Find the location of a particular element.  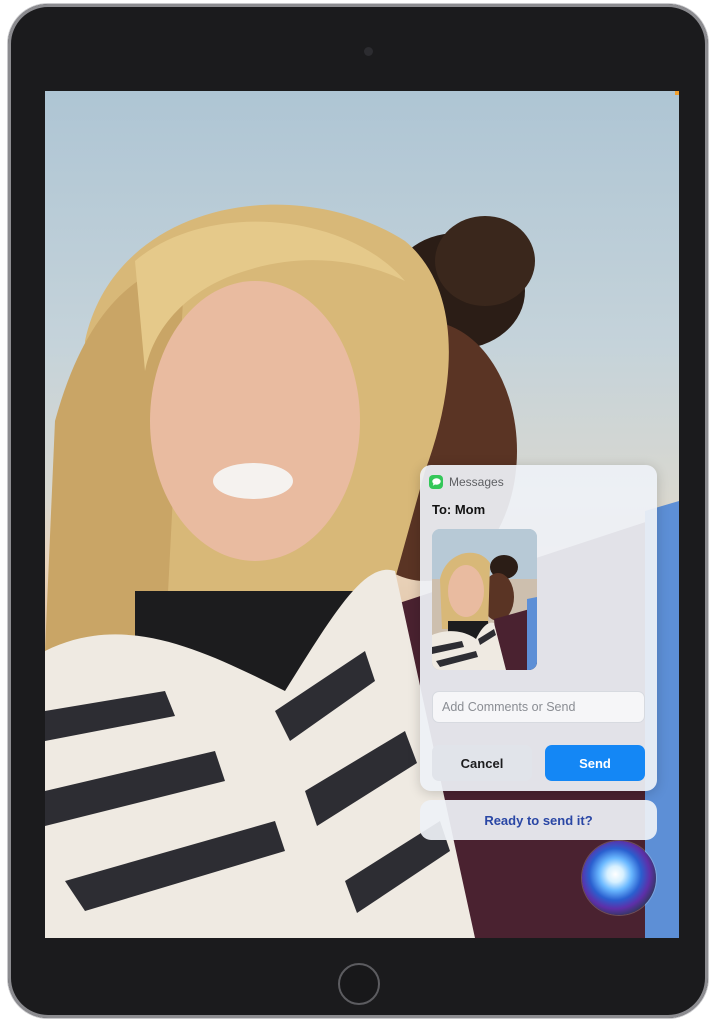

thumbnail-photo is located at coordinates (484, 599).